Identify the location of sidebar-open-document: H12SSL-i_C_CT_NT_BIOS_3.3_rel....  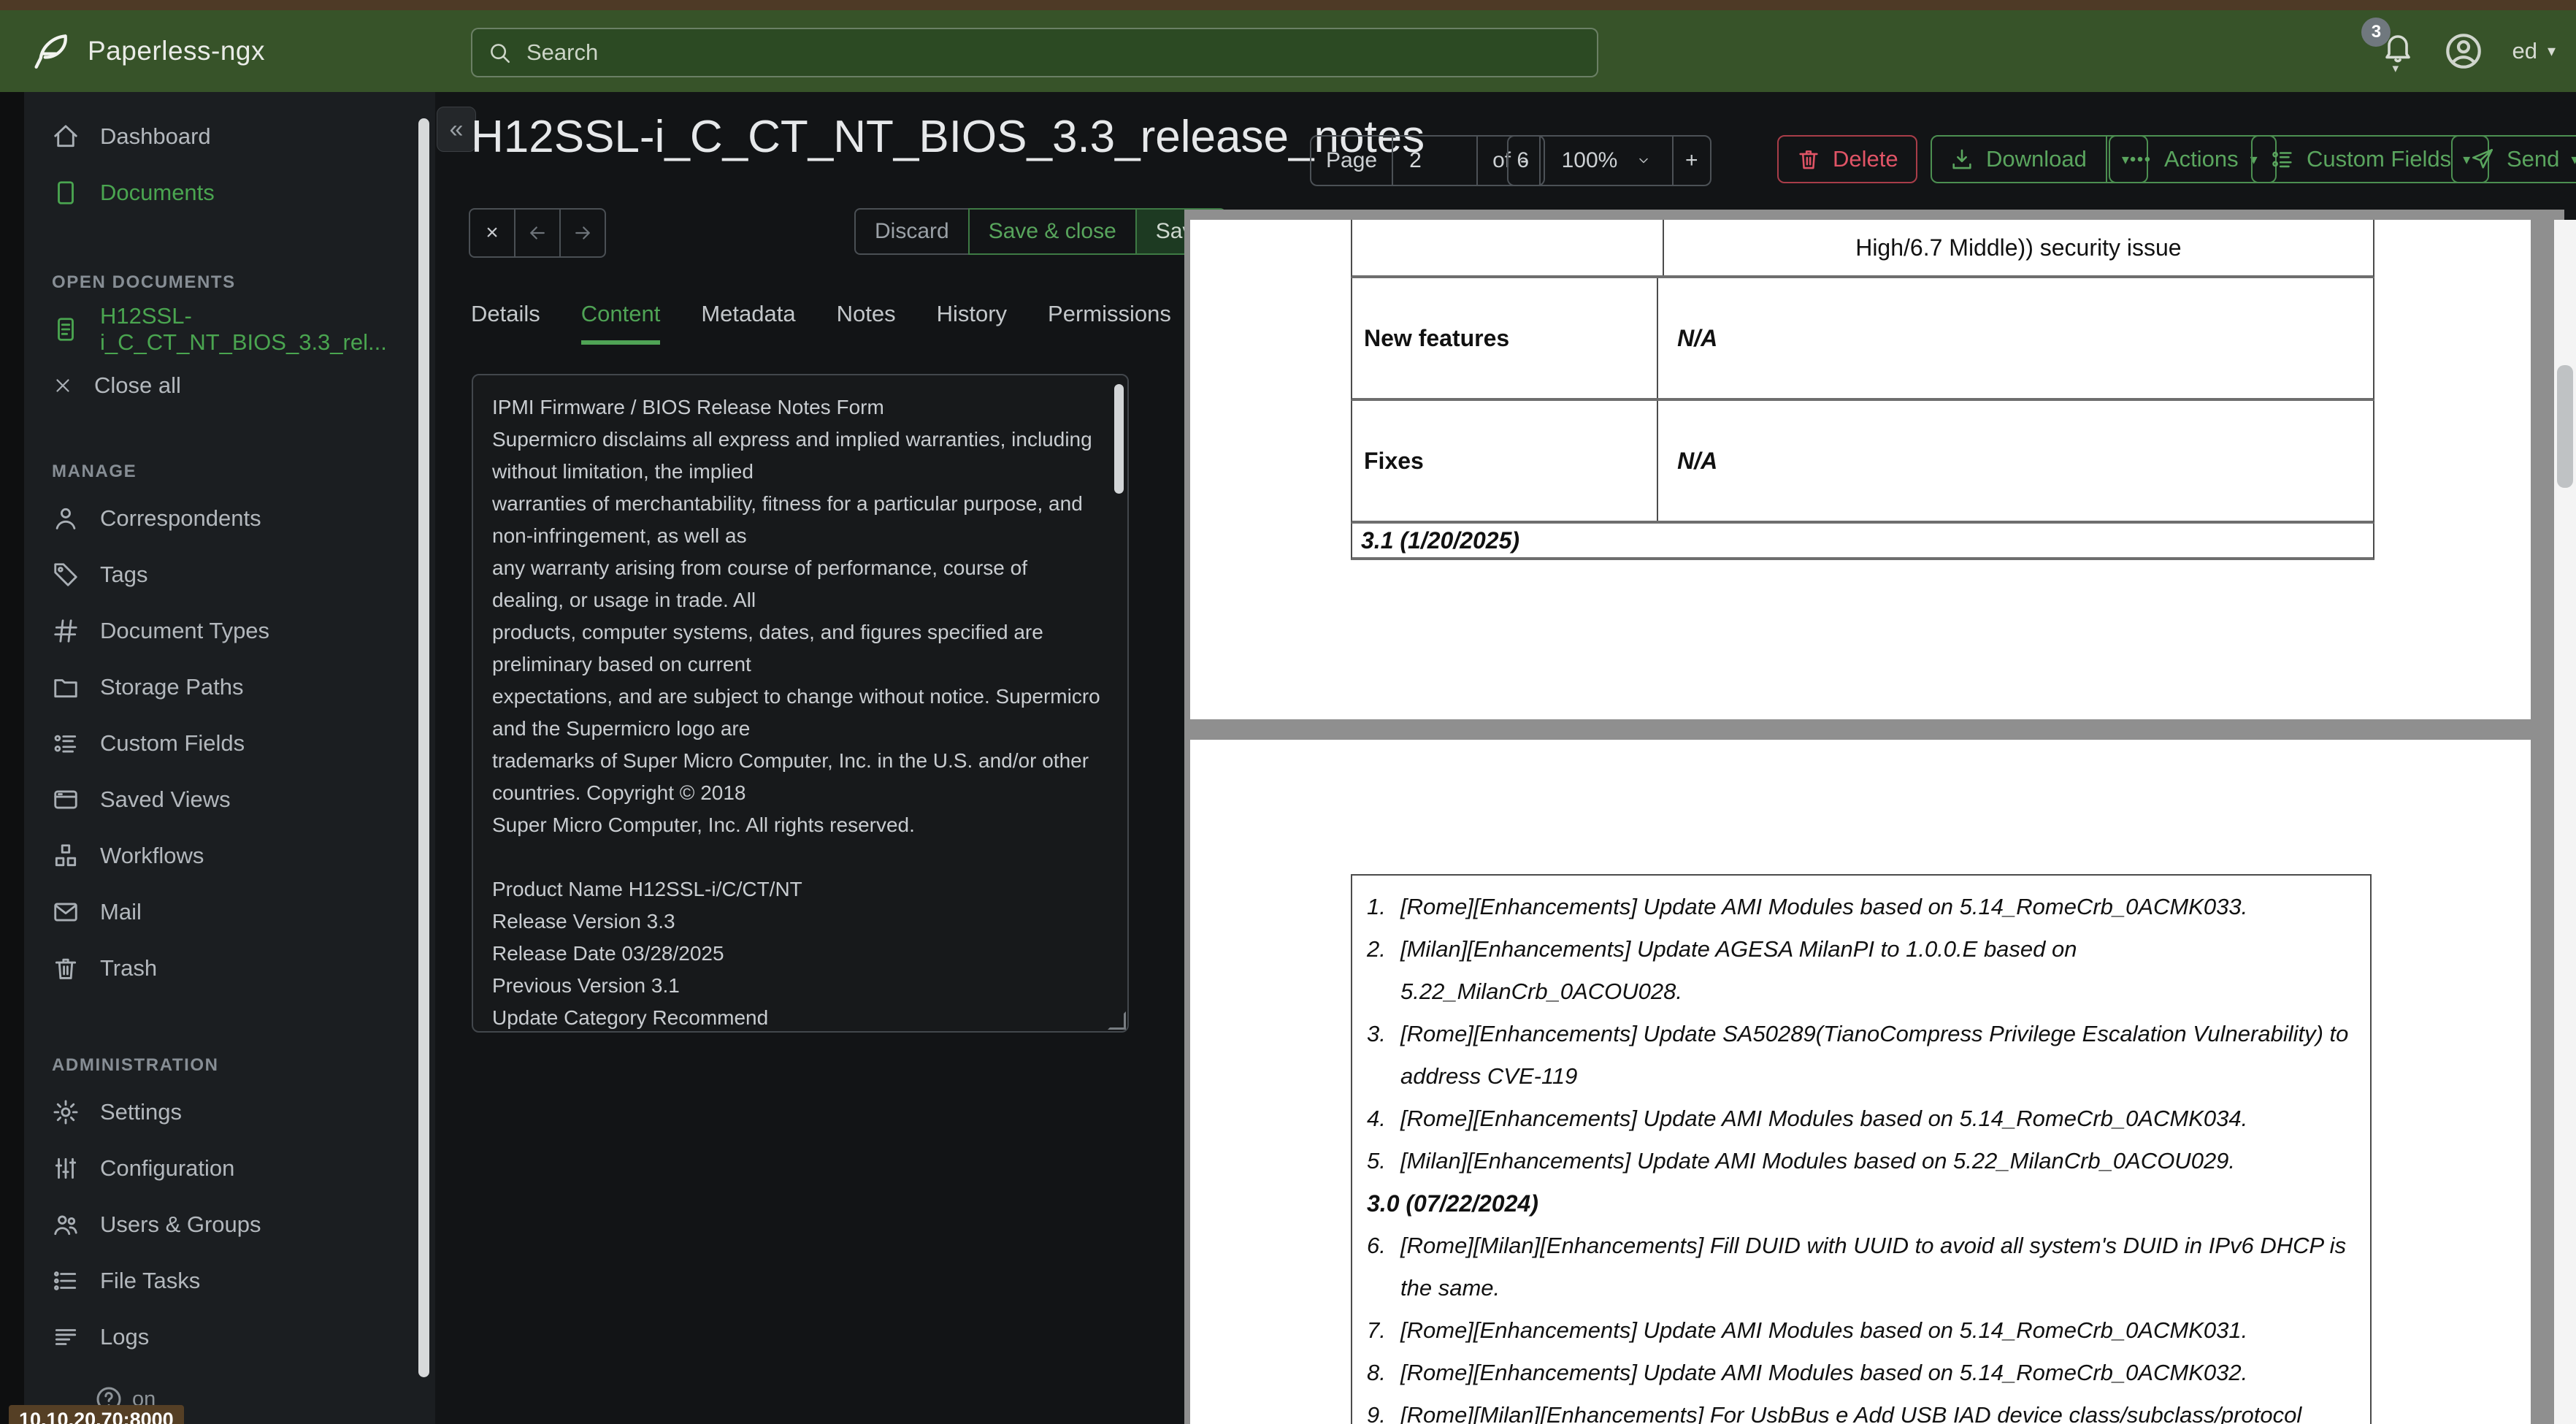
(229, 329).